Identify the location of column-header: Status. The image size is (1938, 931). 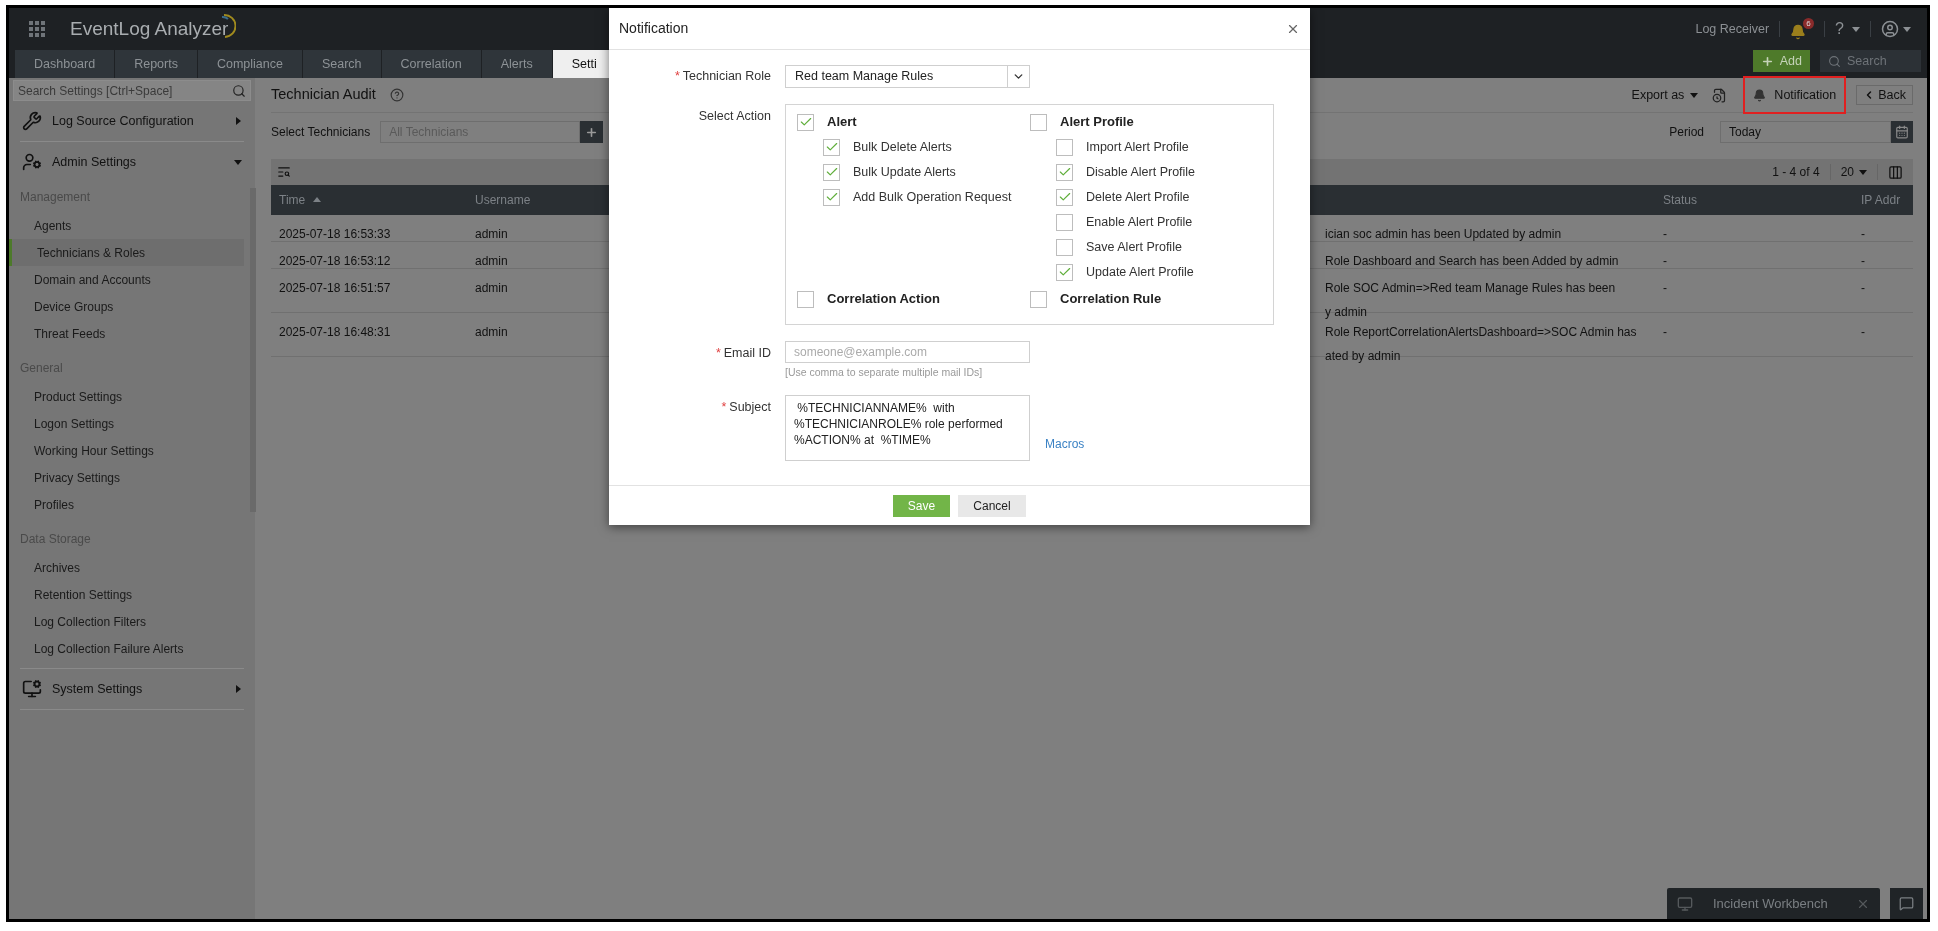
(1680, 200).